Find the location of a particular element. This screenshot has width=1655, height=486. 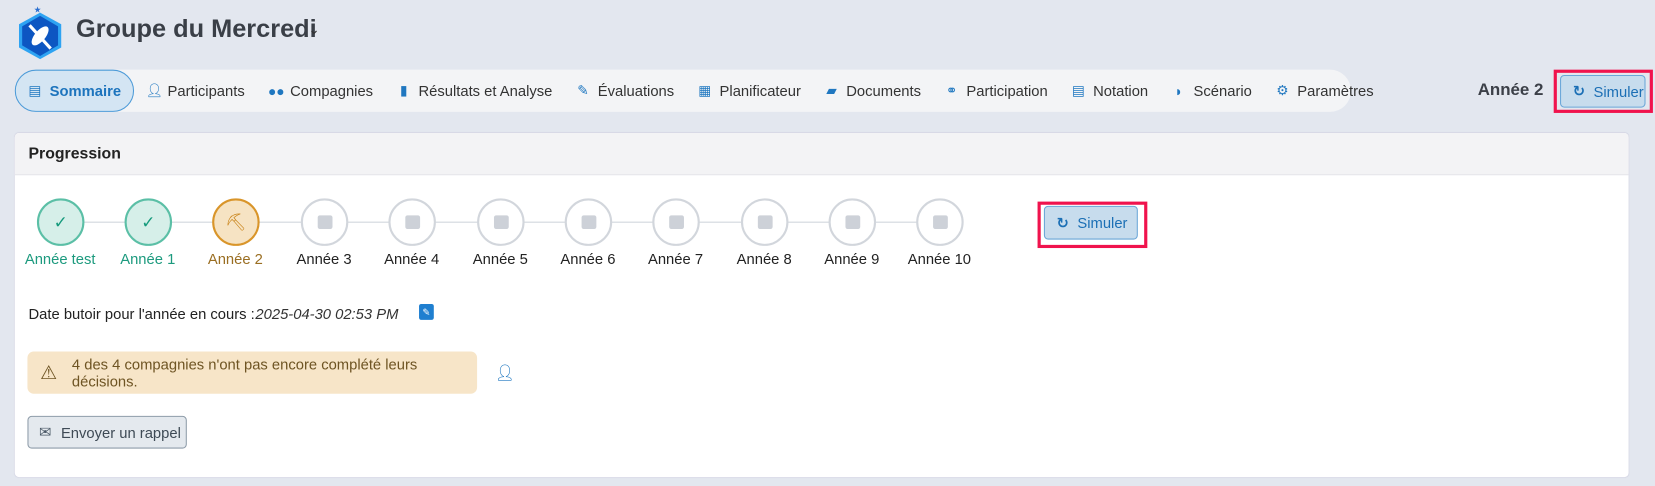

simulate-button-header: ↻ Simuler is located at coordinates (1603, 91).